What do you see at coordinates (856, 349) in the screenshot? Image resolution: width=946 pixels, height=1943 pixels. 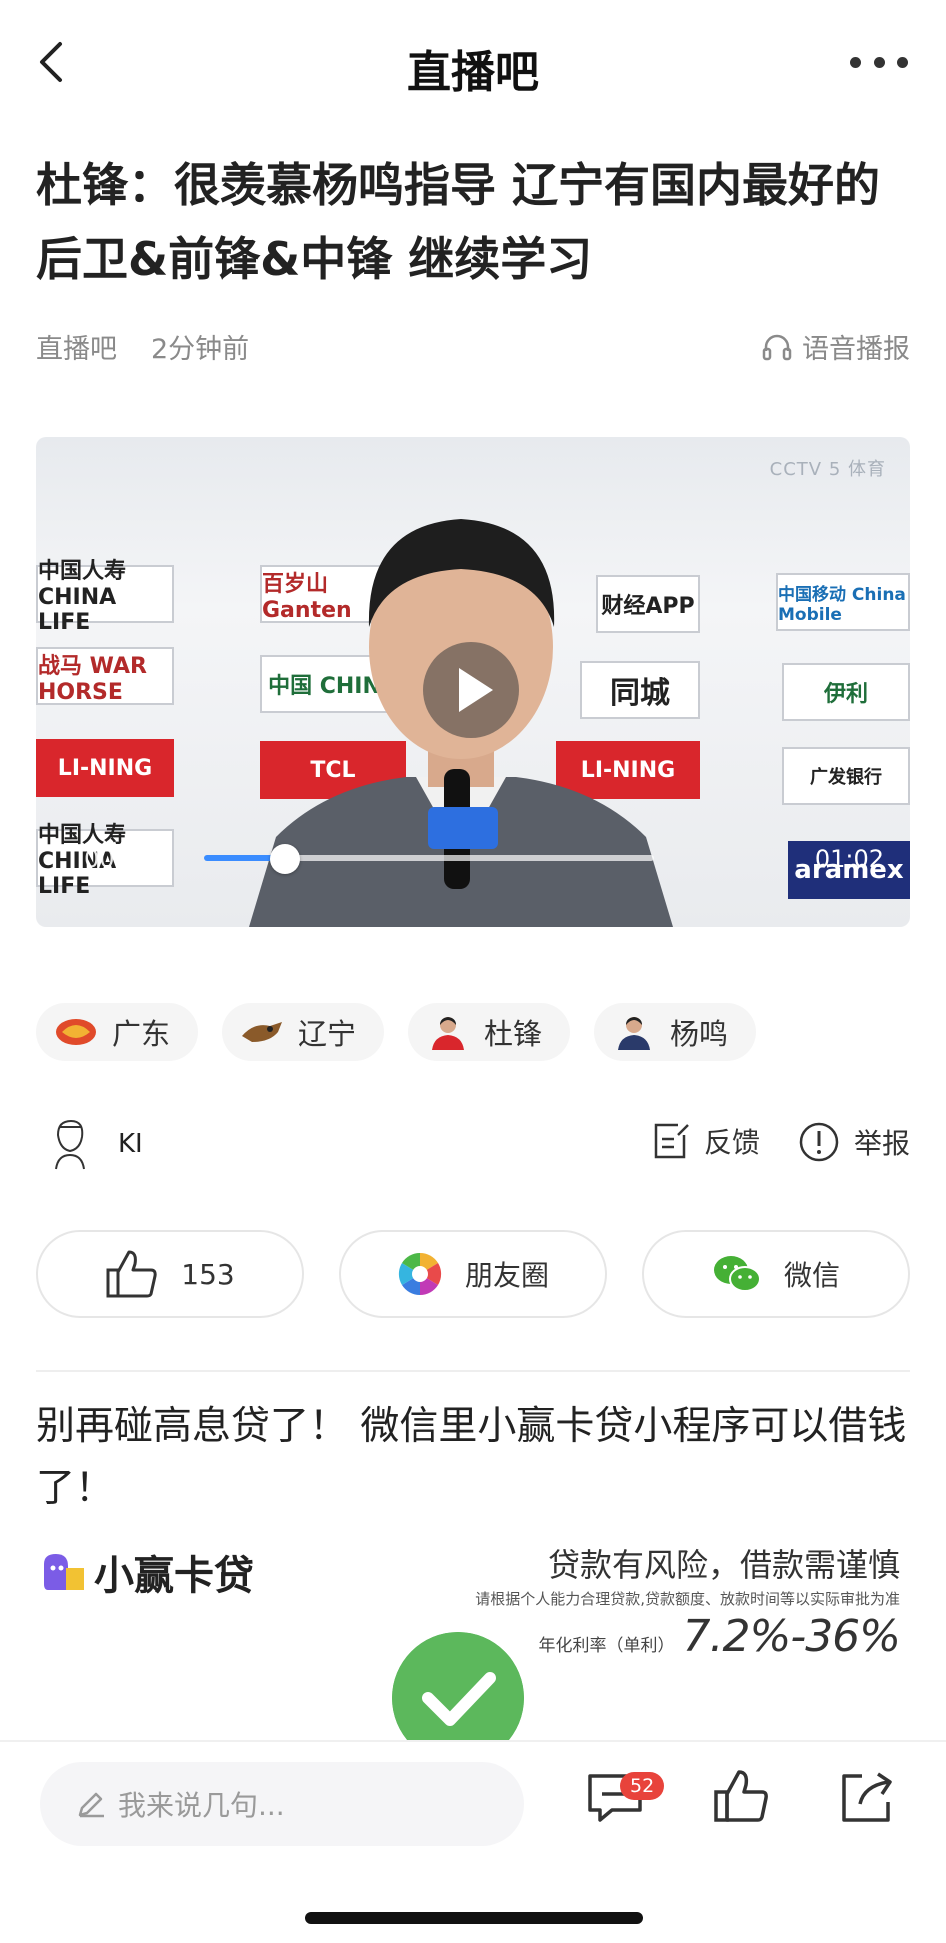 I see `voice-broadcast-label: 语音播报` at bounding box center [856, 349].